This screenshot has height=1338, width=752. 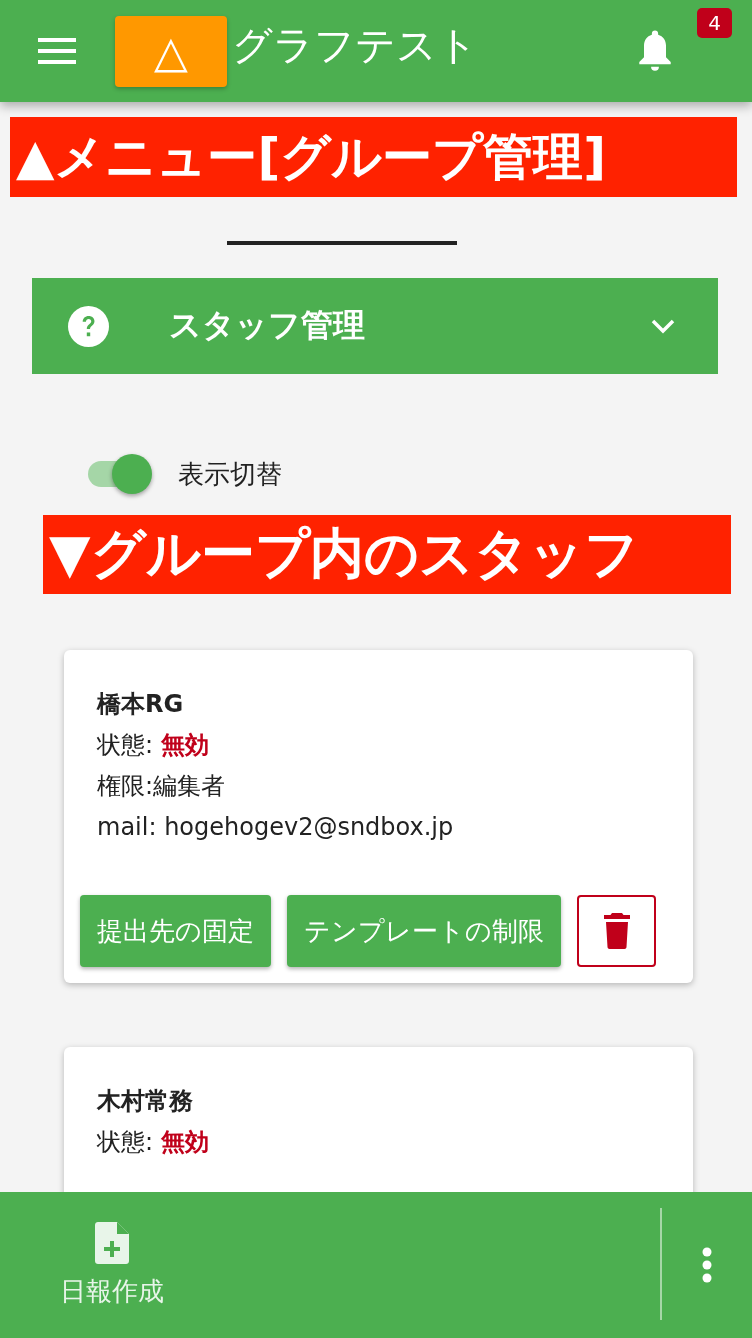 What do you see at coordinates (707, 1265) in the screenshot?
I see `more-icon` at bounding box center [707, 1265].